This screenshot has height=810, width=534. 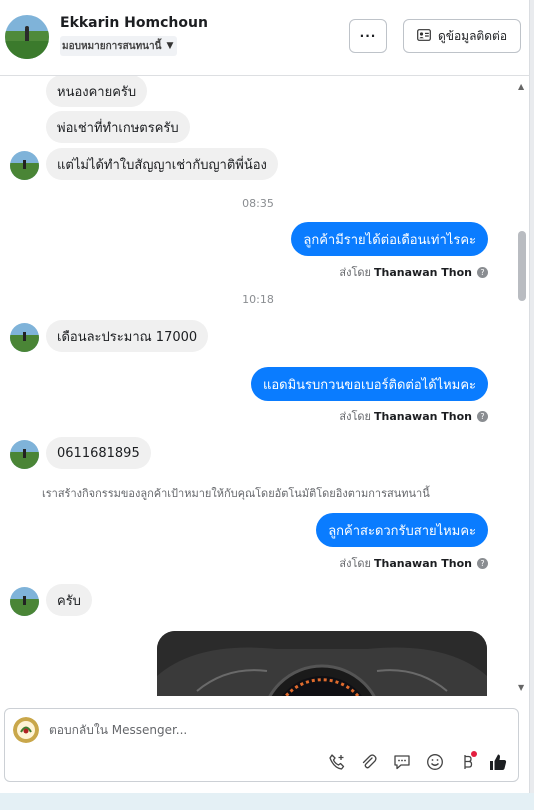 I want to click on message-scrollbar: ▲ ▼, so click(x=521, y=386).